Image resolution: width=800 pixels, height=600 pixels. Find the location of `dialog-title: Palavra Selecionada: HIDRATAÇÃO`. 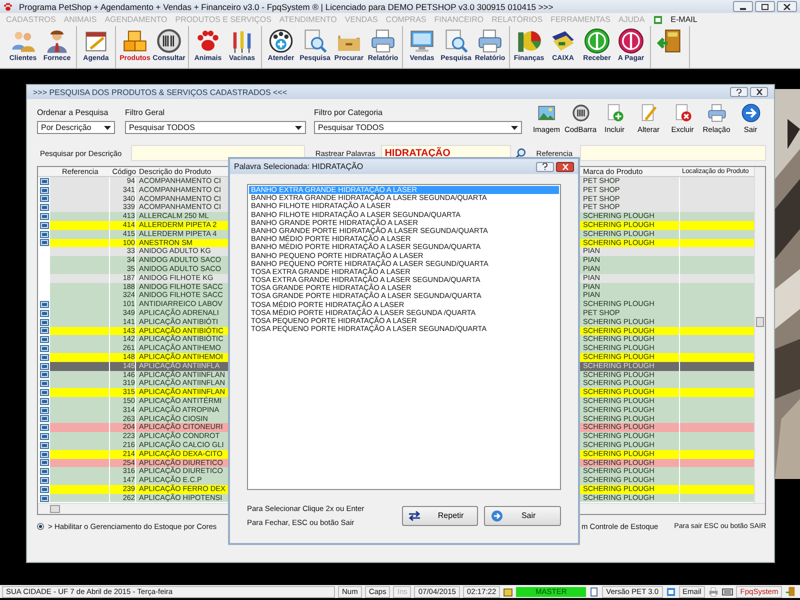

dialog-title: Palavra Selecionada: HIDRATAÇÃO is located at coordinates (299, 166).